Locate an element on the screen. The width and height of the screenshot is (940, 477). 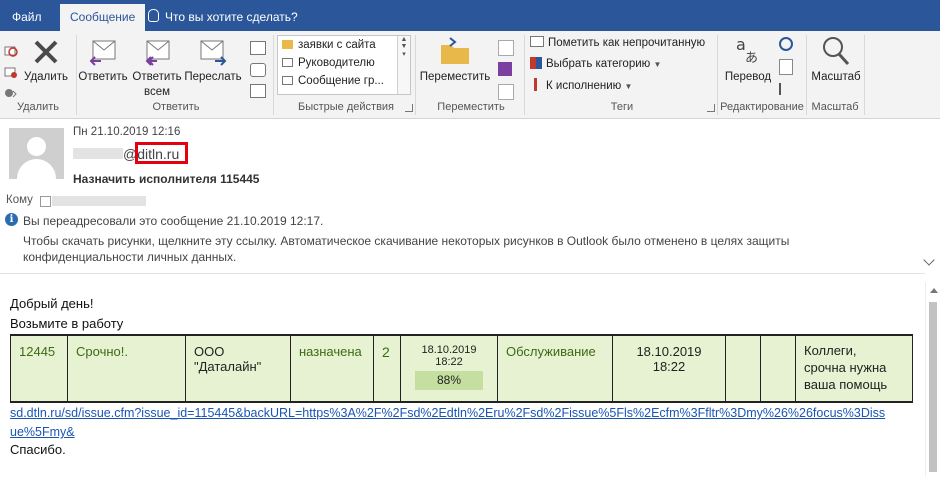
category-icon is located at coordinates (536, 63).